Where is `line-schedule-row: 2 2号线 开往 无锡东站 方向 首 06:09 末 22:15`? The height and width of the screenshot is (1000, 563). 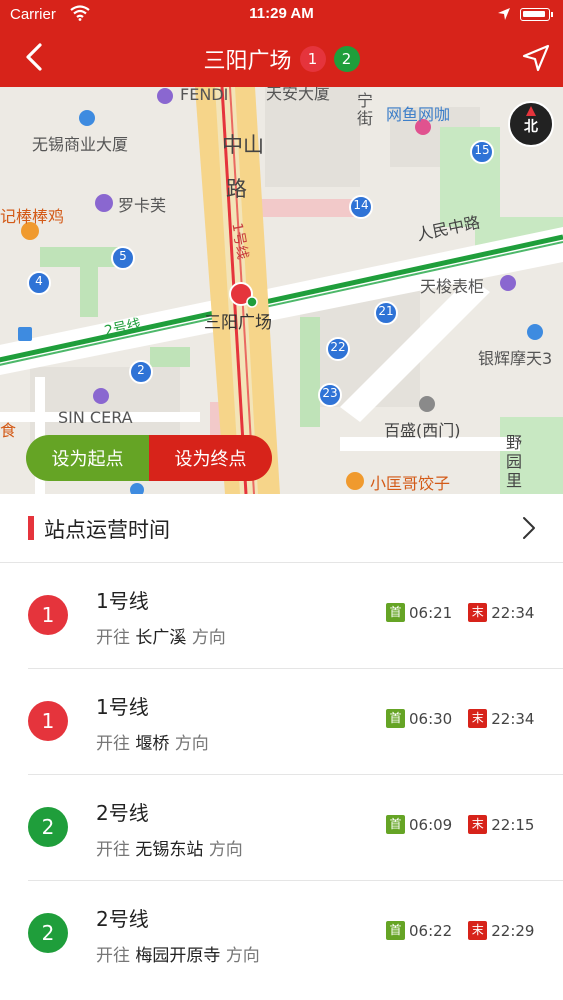
line-schedule-row: 2 2号线 开往 无锡东站 方向 首 06:09 末 22:15 is located at coordinates (295, 828).